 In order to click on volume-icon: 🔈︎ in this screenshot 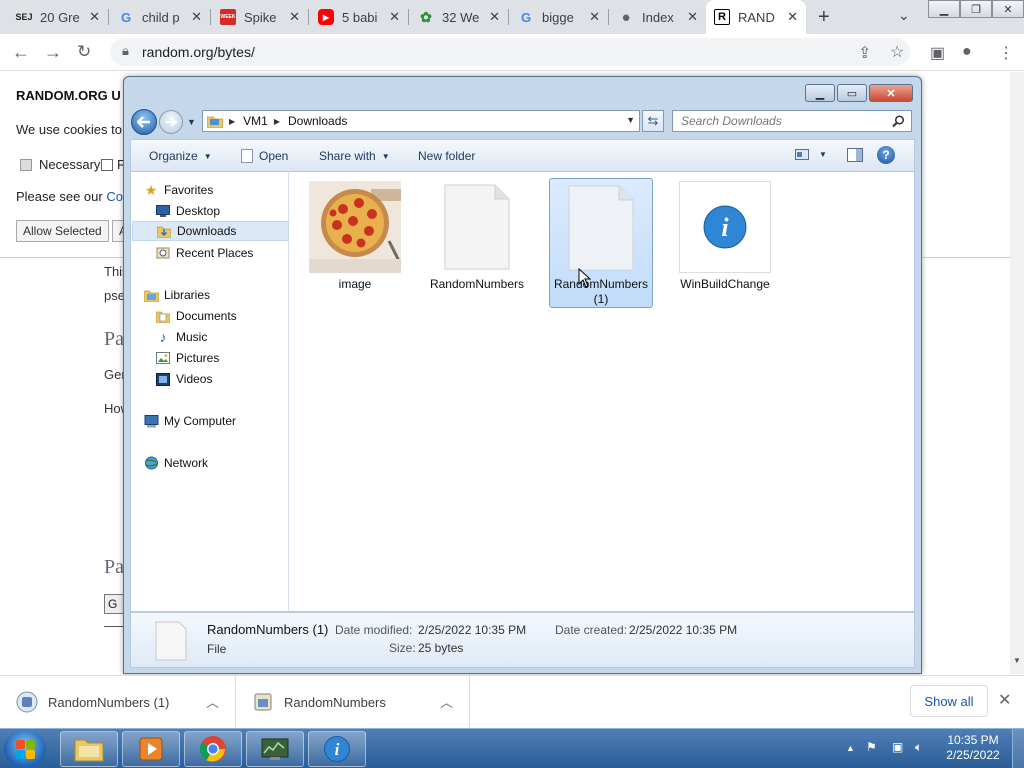, I will do `click(918, 747)`.